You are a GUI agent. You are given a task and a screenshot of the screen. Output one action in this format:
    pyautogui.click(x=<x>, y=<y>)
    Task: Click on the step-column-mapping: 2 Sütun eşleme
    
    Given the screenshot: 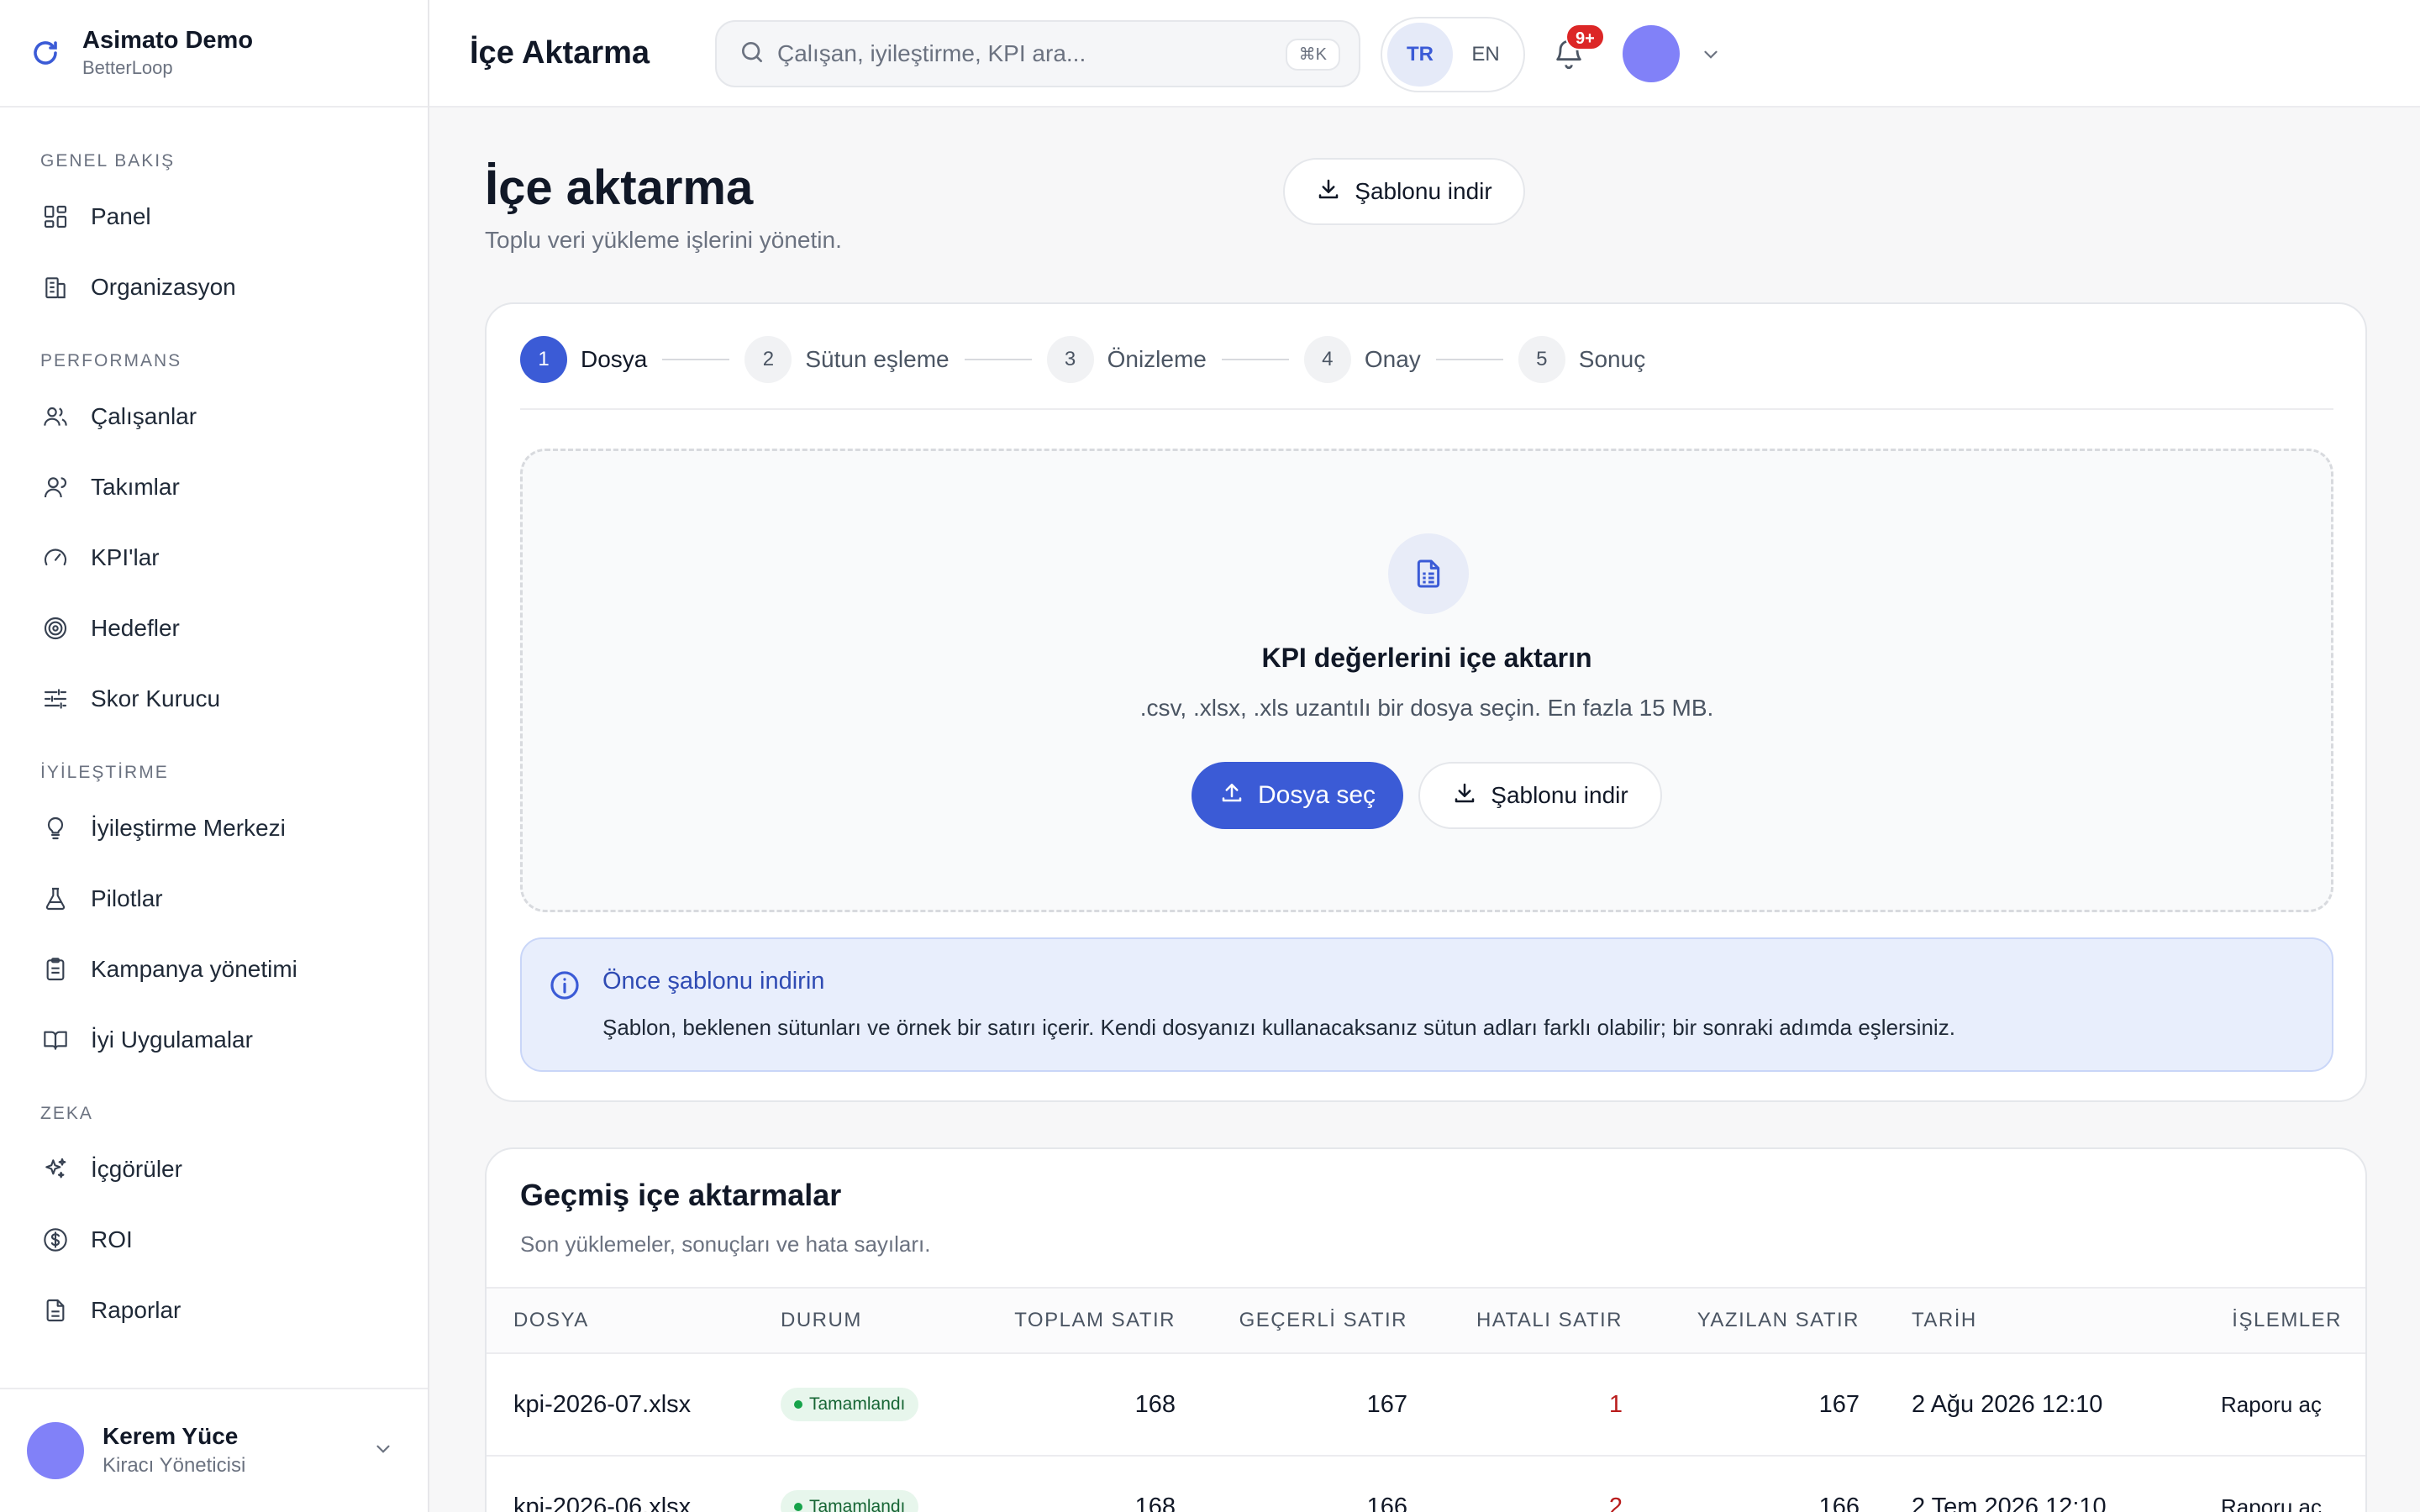 What is the action you would take?
    pyautogui.click(x=847, y=359)
    